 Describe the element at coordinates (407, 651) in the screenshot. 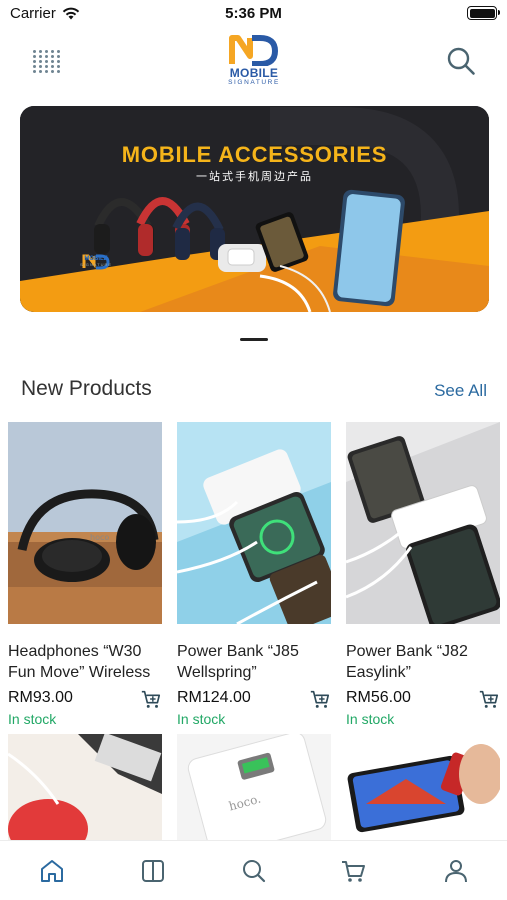

I see `product-name-line1: Power Bank “J82` at that location.